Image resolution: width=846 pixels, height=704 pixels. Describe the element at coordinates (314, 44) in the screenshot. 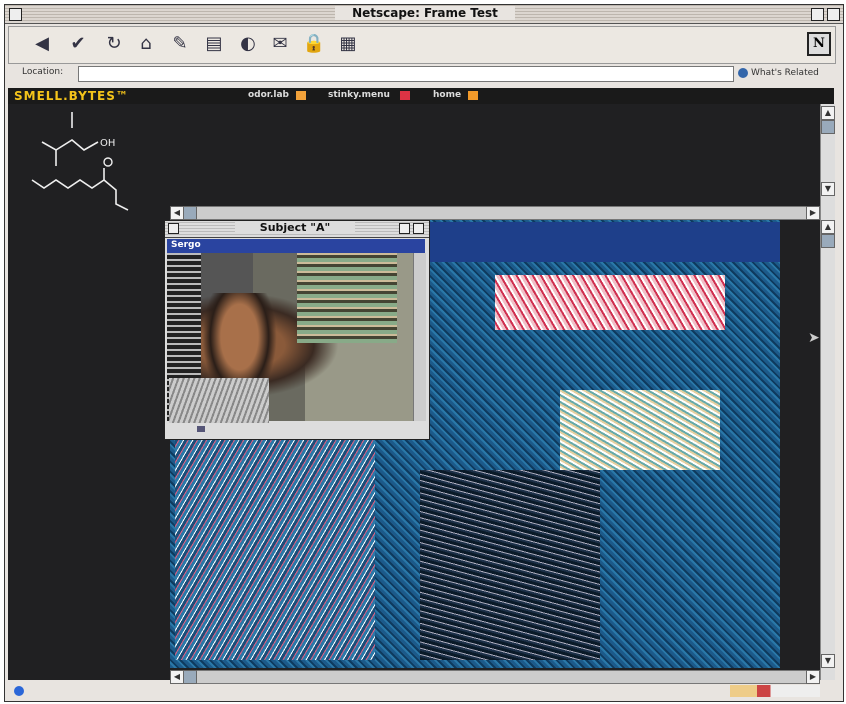

I see `security-icon: 🔒` at that location.